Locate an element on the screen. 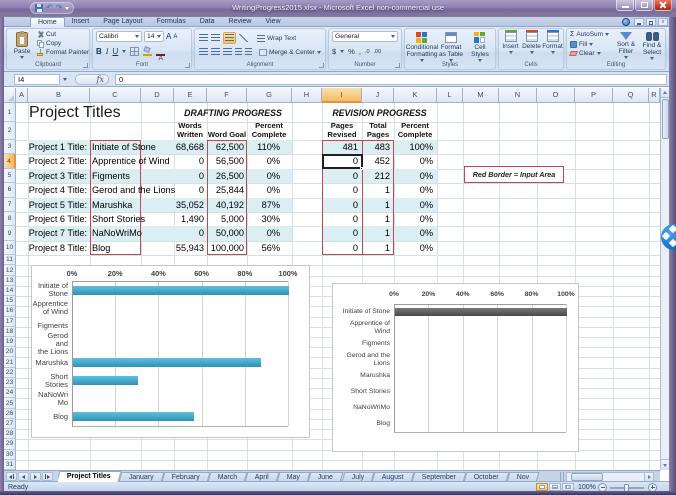 This screenshot has height=495, width=676. row-header-11: 11 is located at coordinates (10, 260).